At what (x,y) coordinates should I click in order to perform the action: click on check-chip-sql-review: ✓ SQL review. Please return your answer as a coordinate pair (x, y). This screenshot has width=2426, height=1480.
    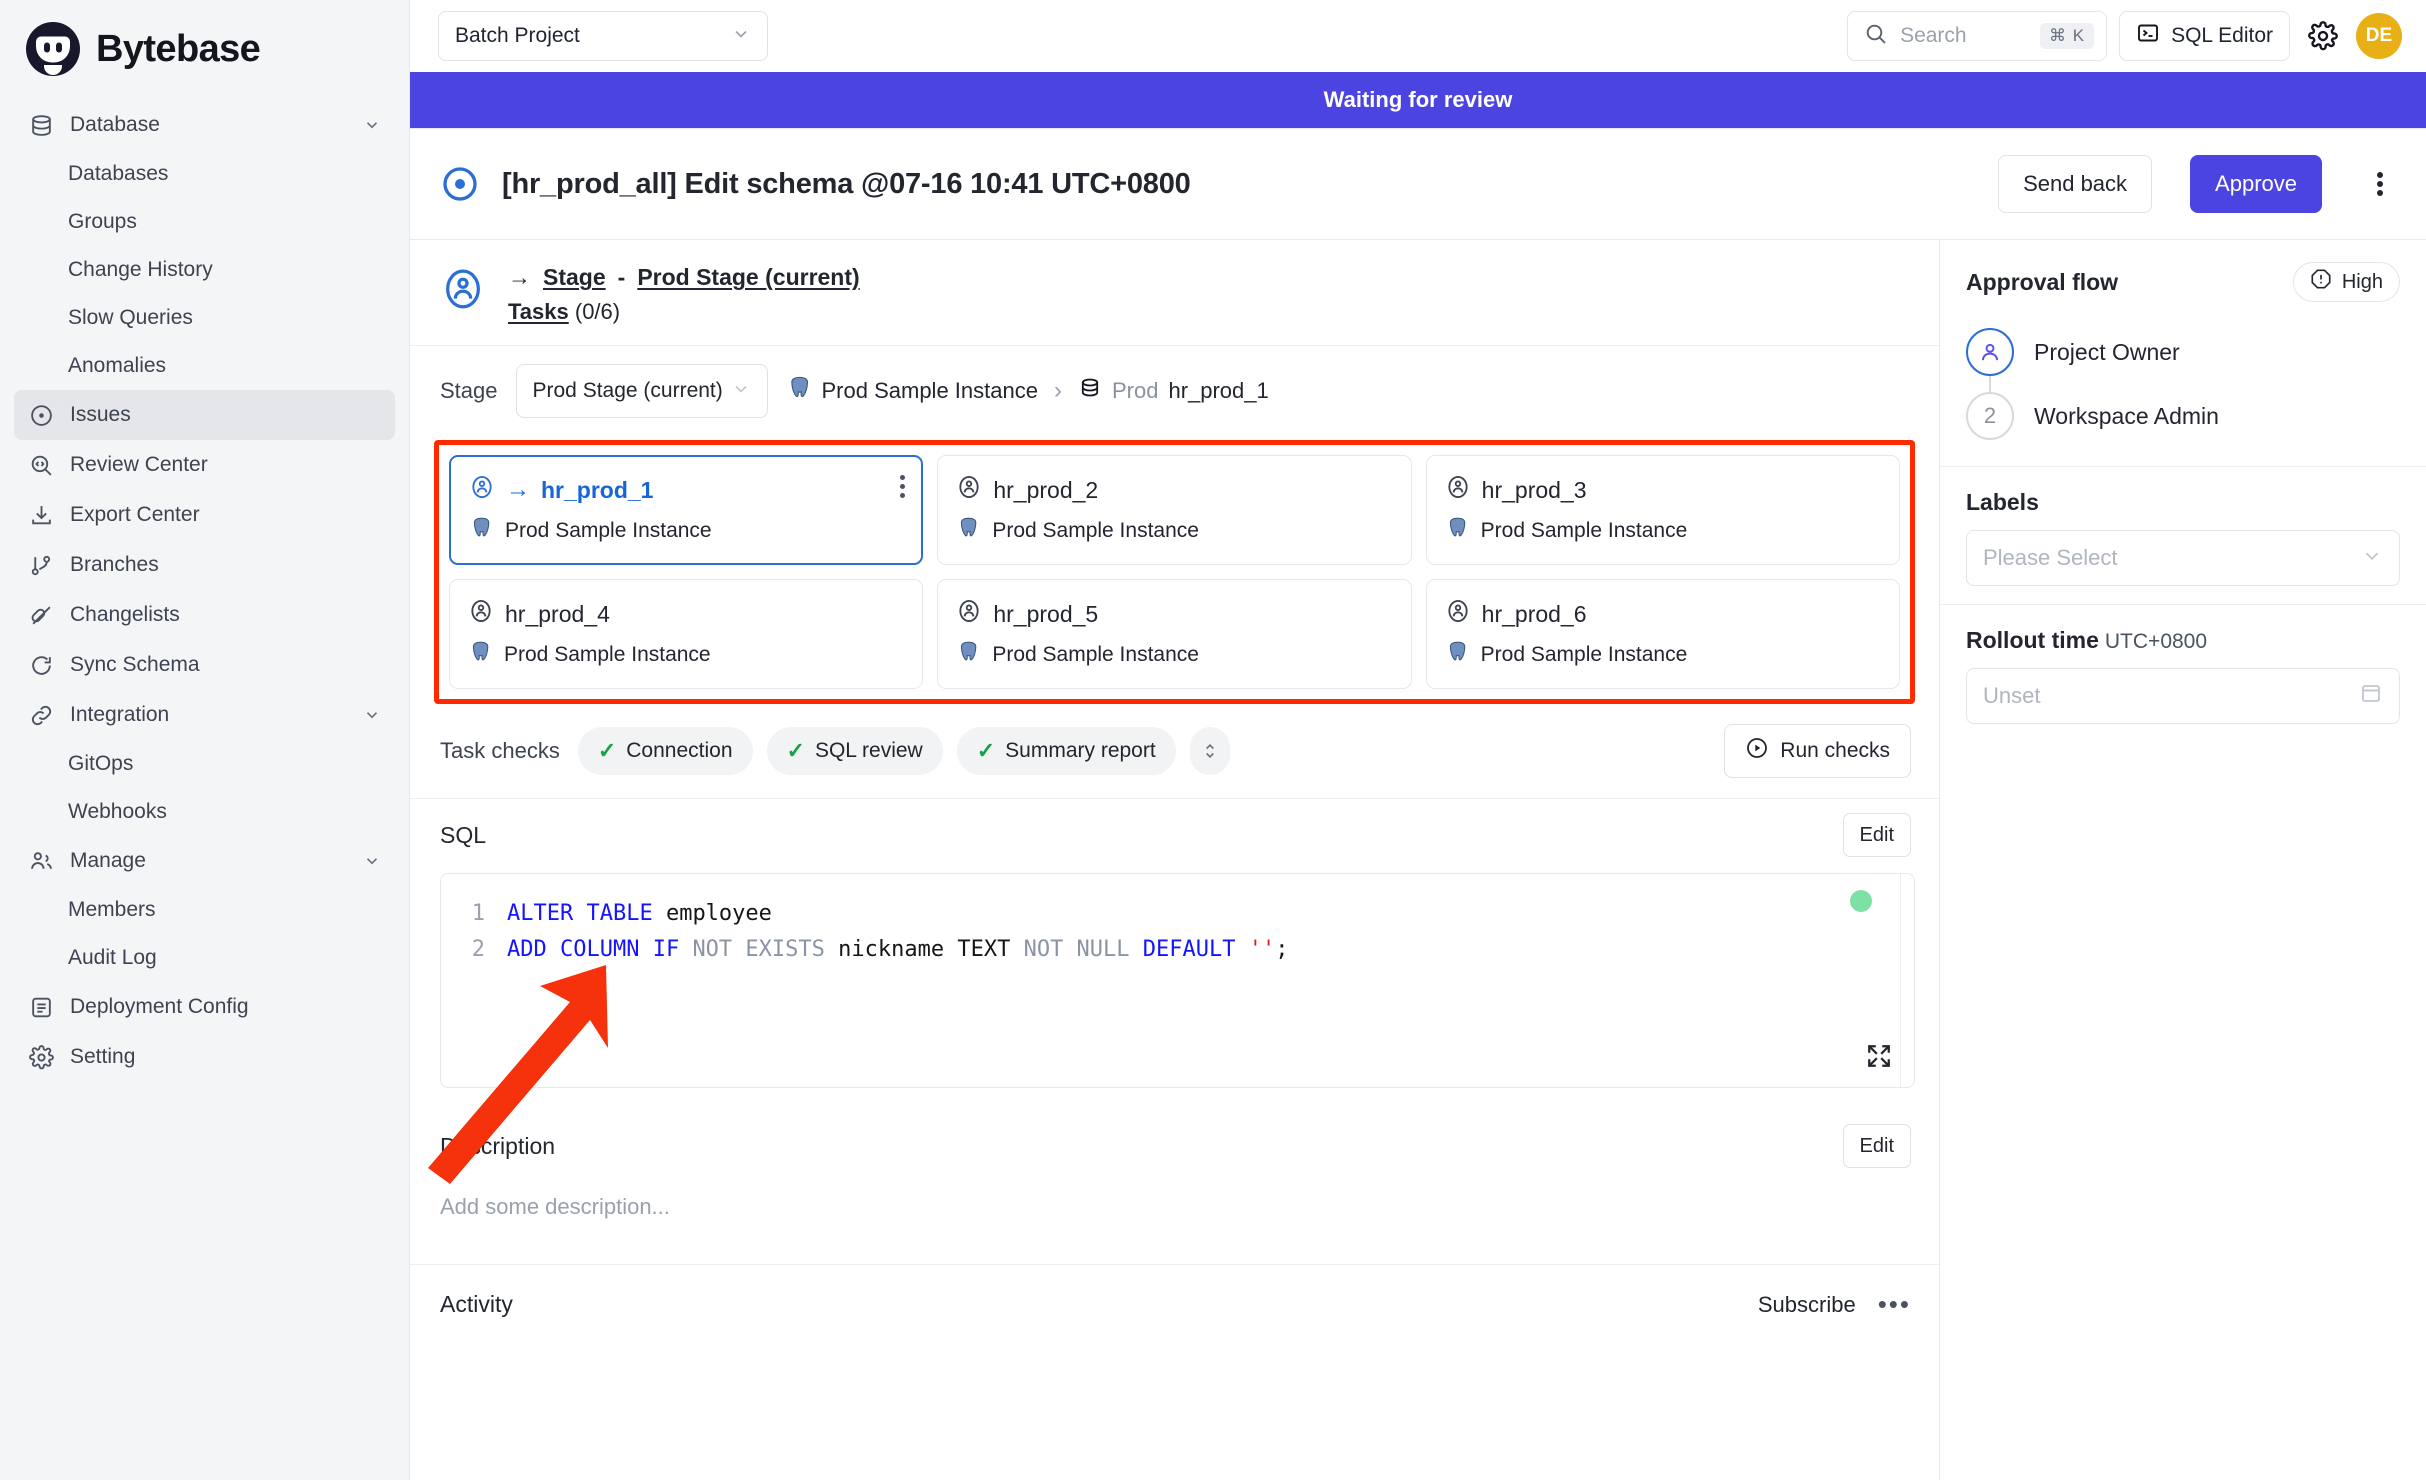
    Looking at the image, I should click on (854, 751).